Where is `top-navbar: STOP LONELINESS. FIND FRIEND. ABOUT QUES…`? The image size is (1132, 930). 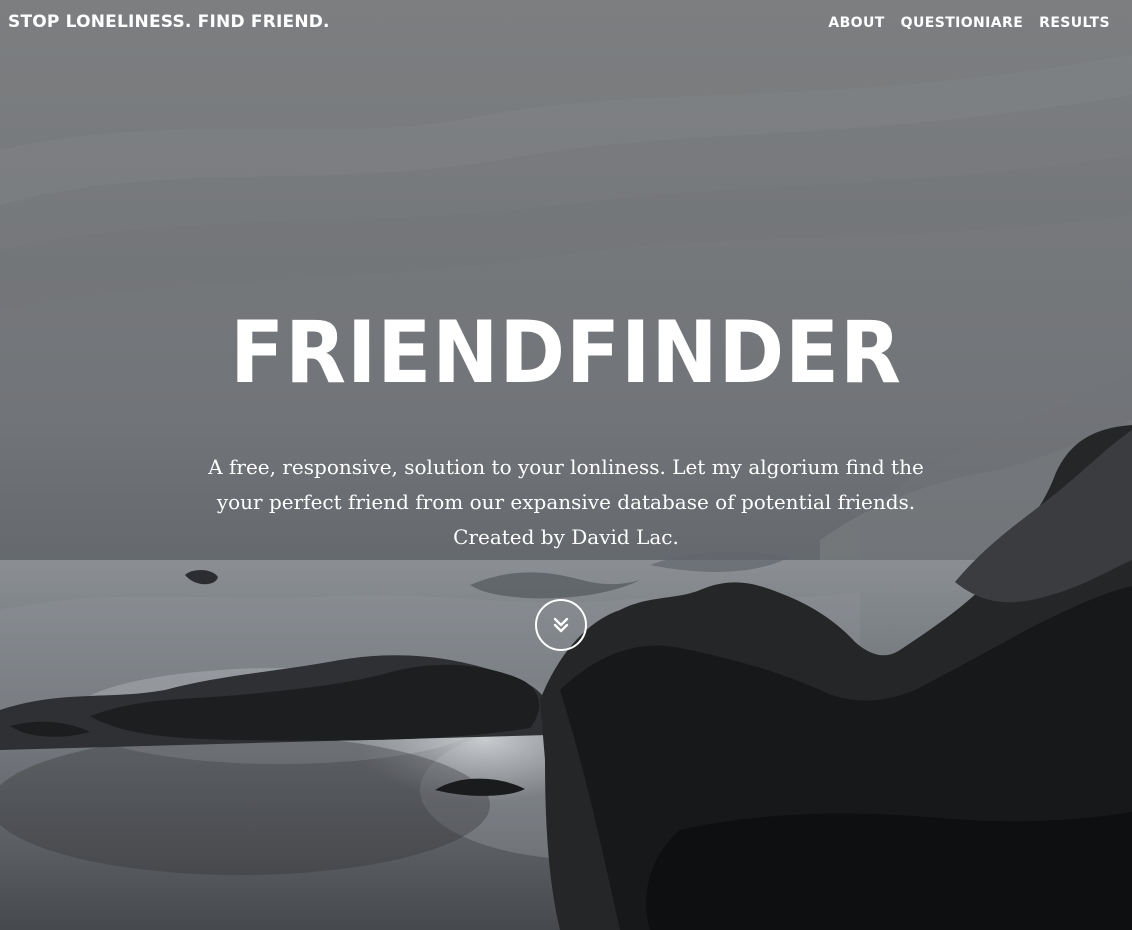 top-navbar: STOP LONELINESS. FIND FRIEND. ABOUT QUES… is located at coordinates (566, 24).